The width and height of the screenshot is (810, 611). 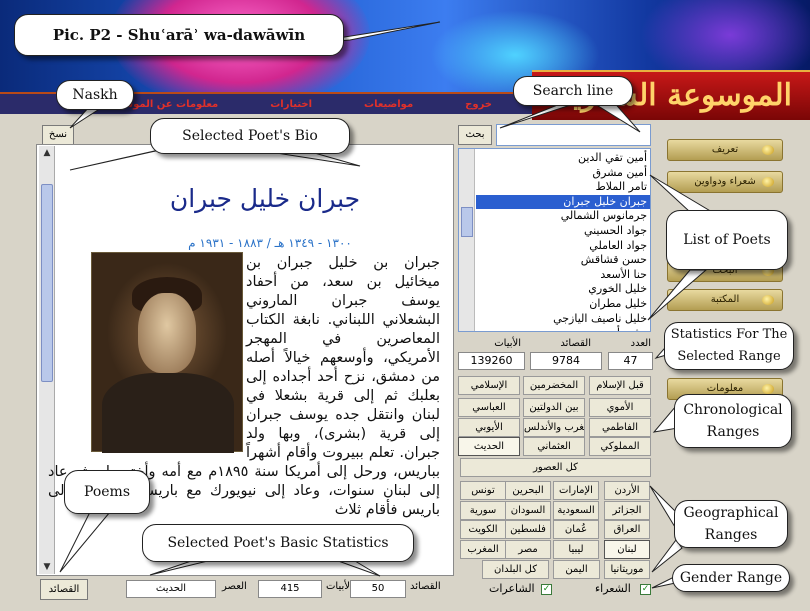 I want to click on geo-range-button: البحرين, so click(x=528, y=490).